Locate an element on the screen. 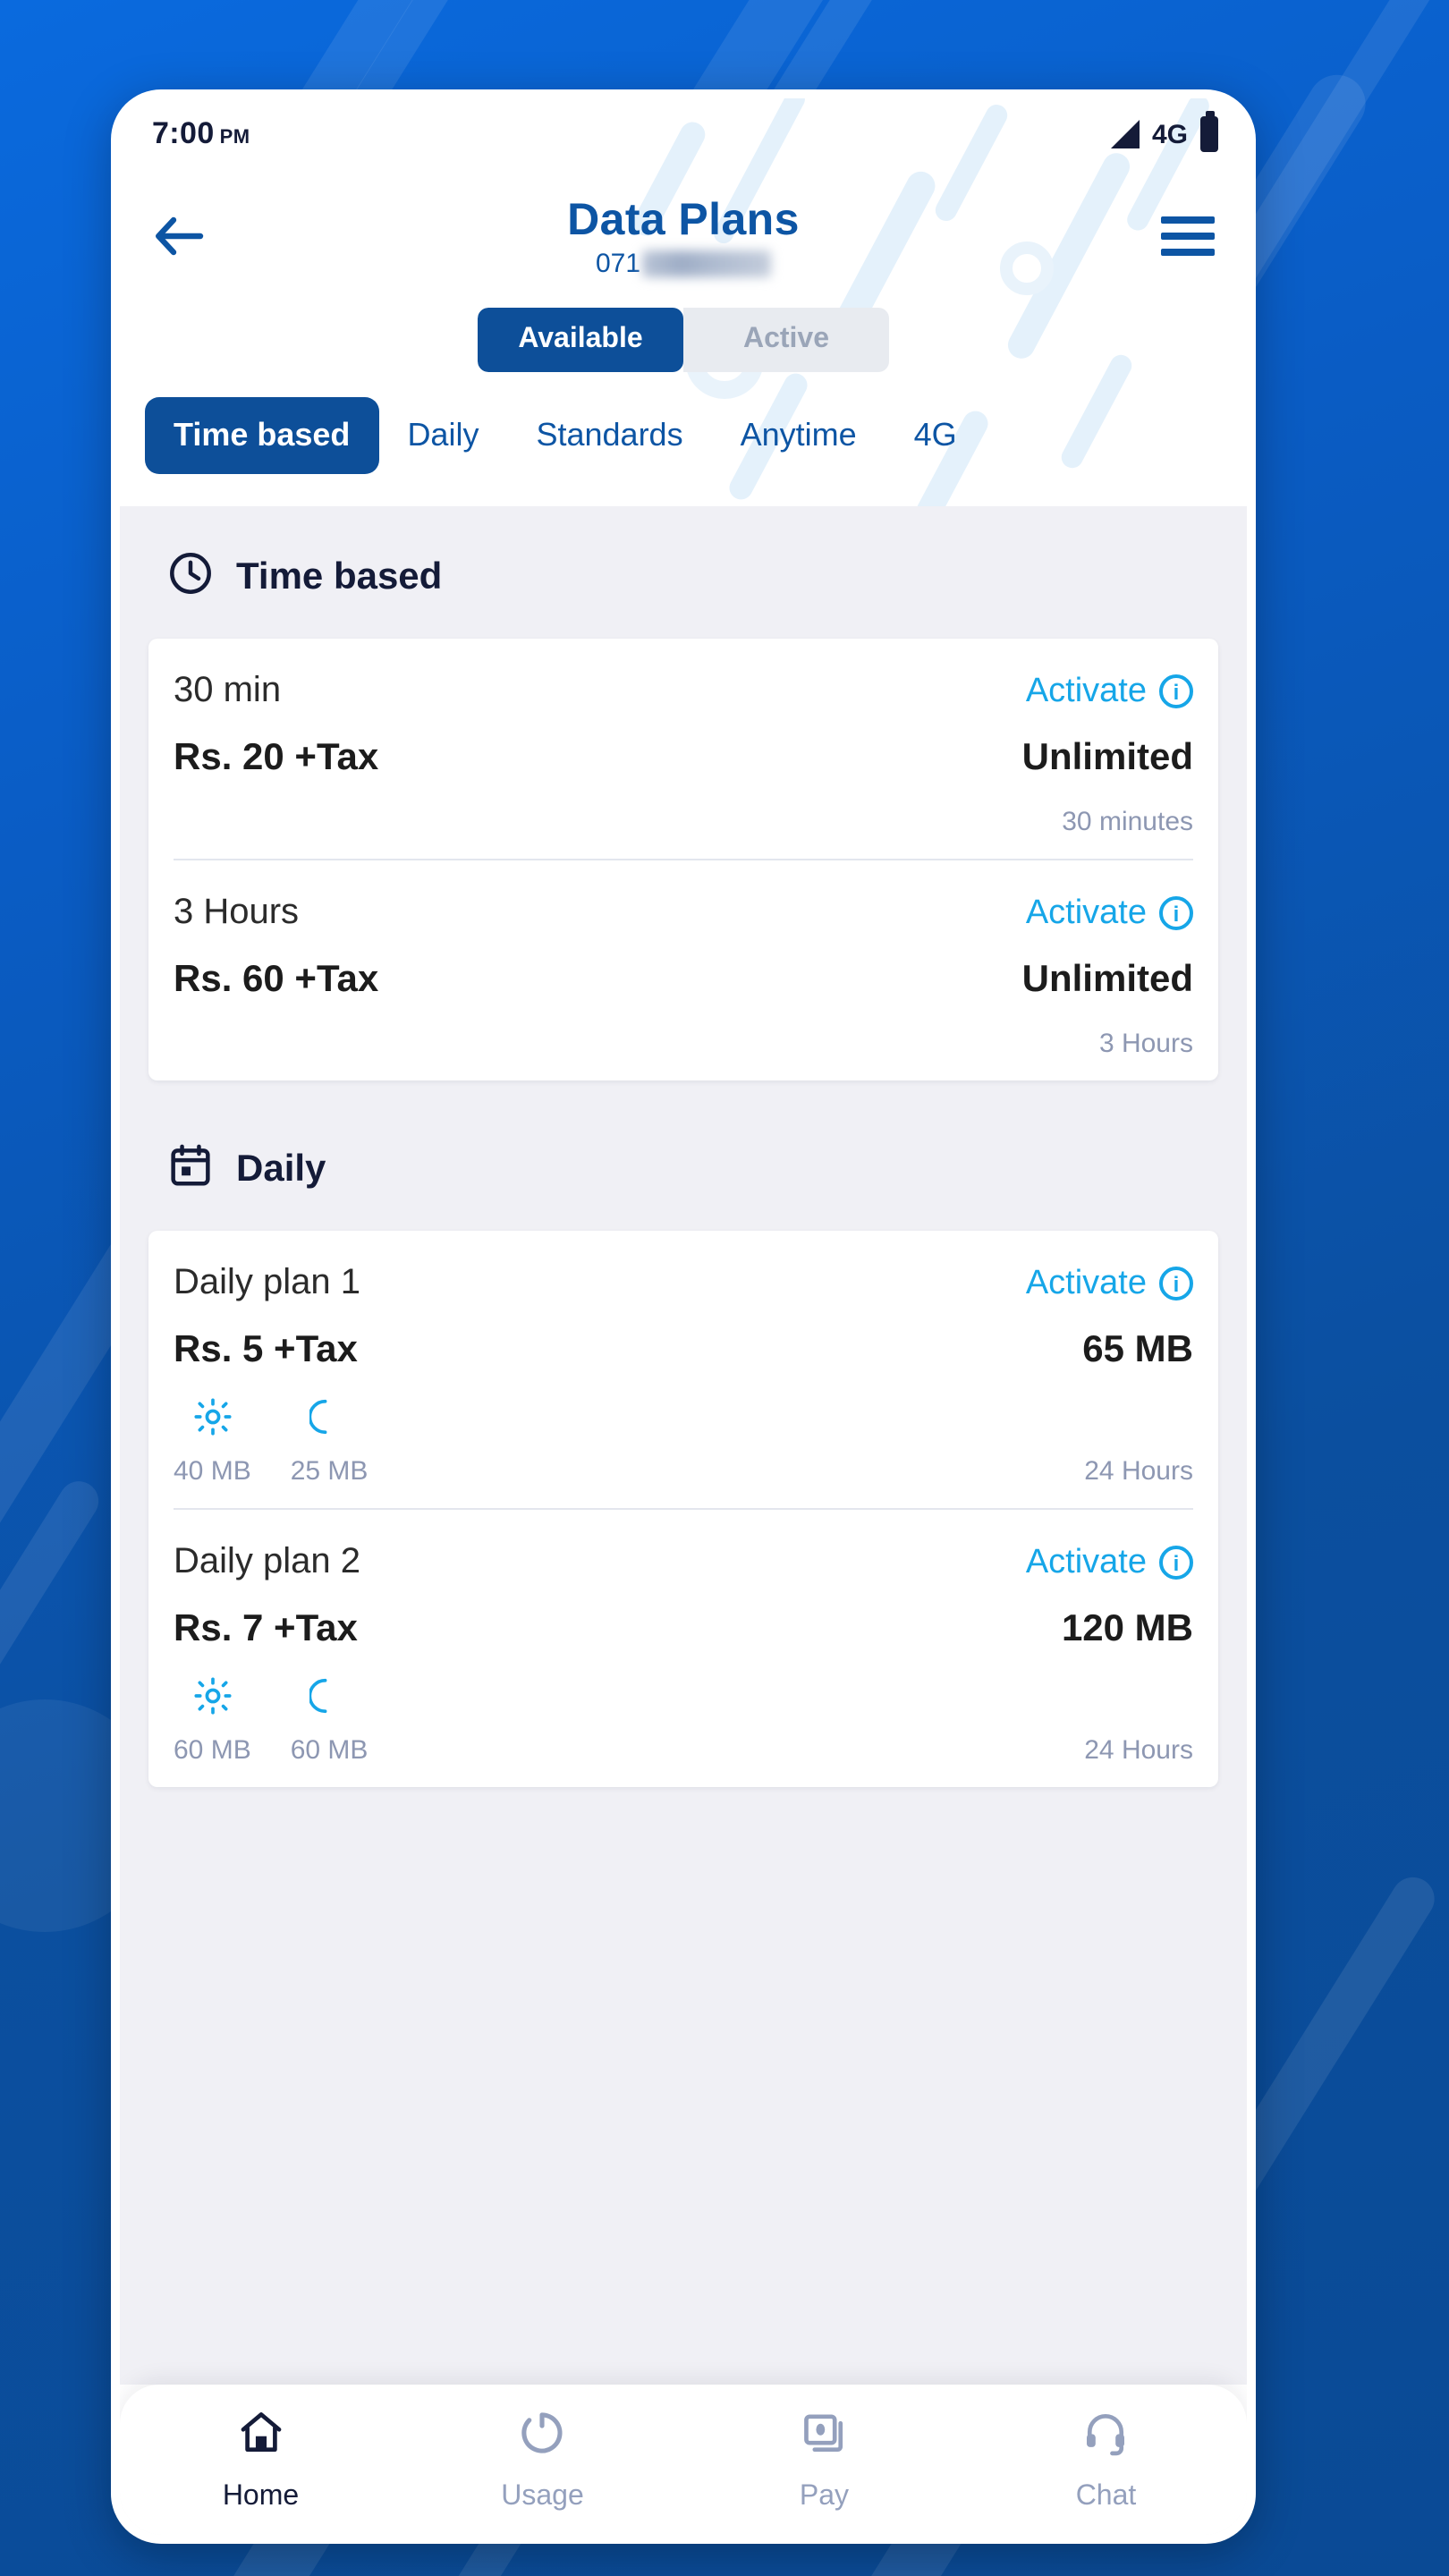 The image size is (1449, 2576). nav-item-pay: Pay is located at coordinates (824, 2459).